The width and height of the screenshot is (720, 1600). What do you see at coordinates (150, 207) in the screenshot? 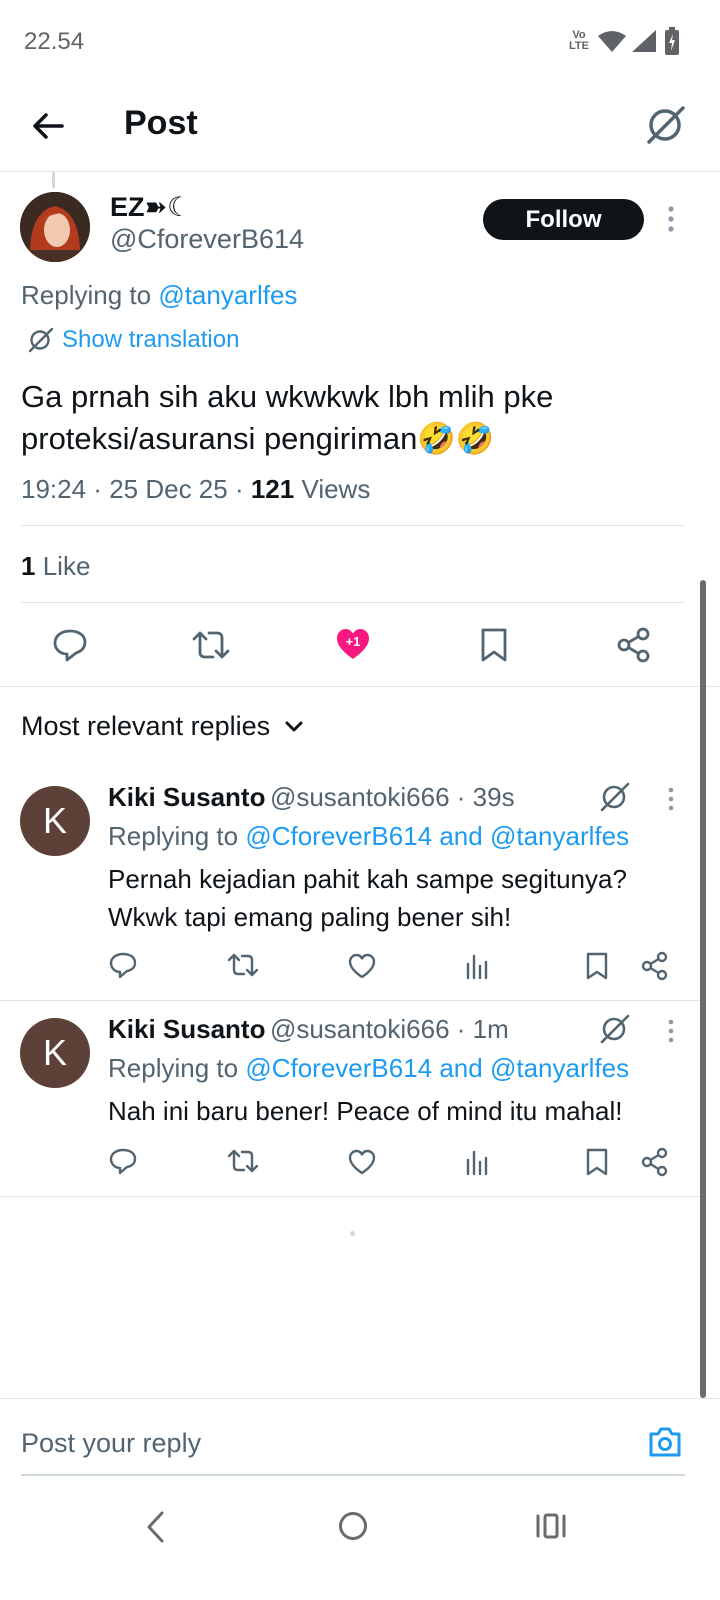
I see `author-name: EZ➽☾` at bounding box center [150, 207].